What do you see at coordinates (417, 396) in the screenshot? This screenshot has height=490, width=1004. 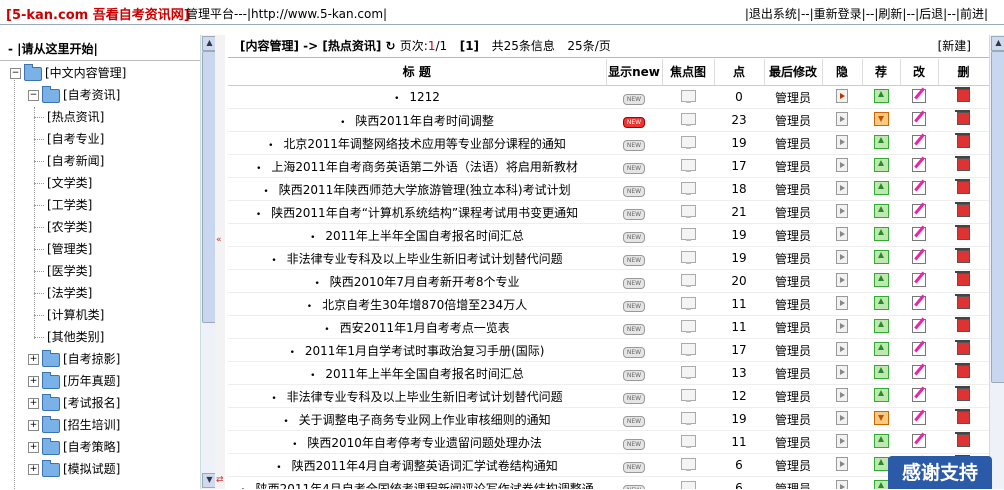 I see `row-title: 非法律专业专科及以上毕业生新旧考试计划替代问题` at bounding box center [417, 396].